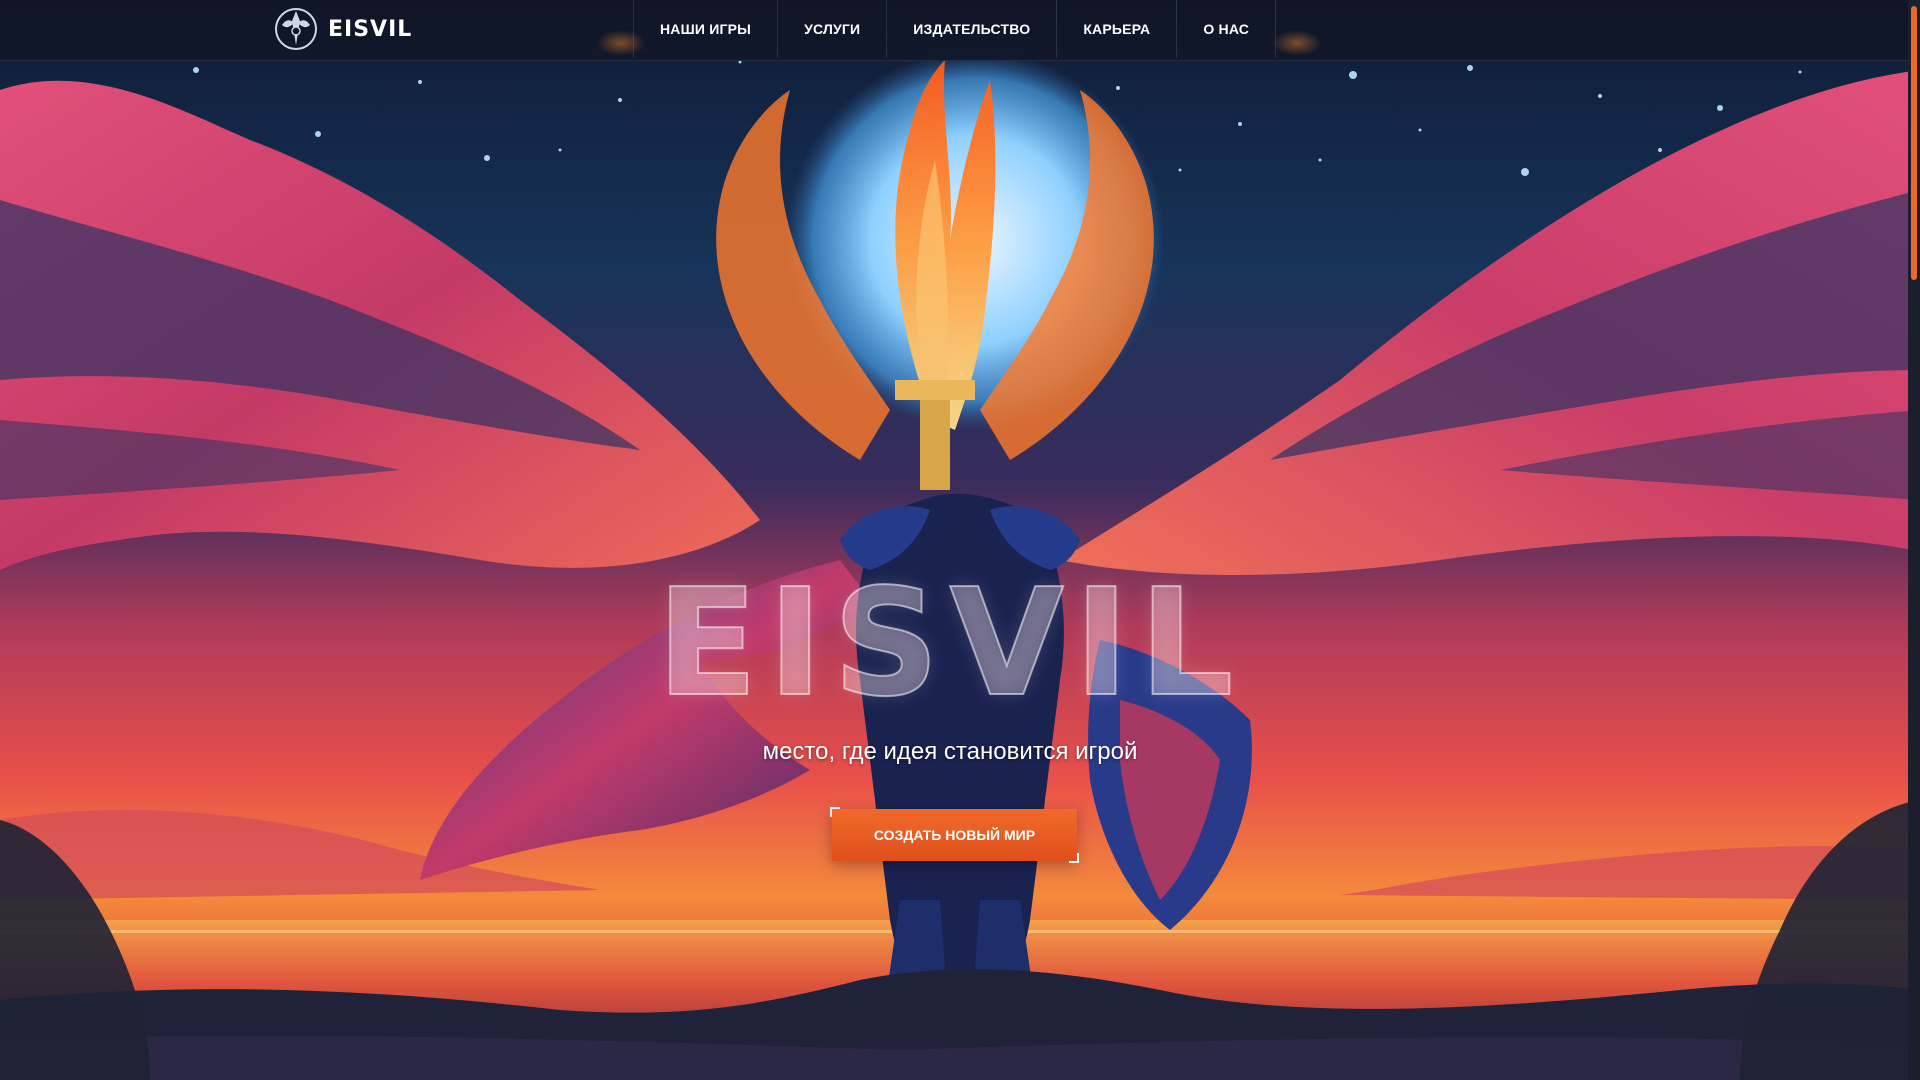 This screenshot has height=1080, width=1920. What do you see at coordinates (950, 643) in the screenshot?
I see `hero-title: EISVIL` at bounding box center [950, 643].